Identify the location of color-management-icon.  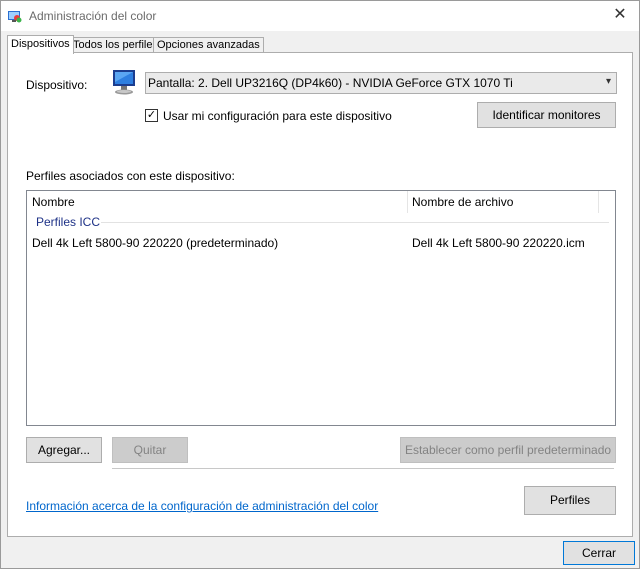
(15, 16).